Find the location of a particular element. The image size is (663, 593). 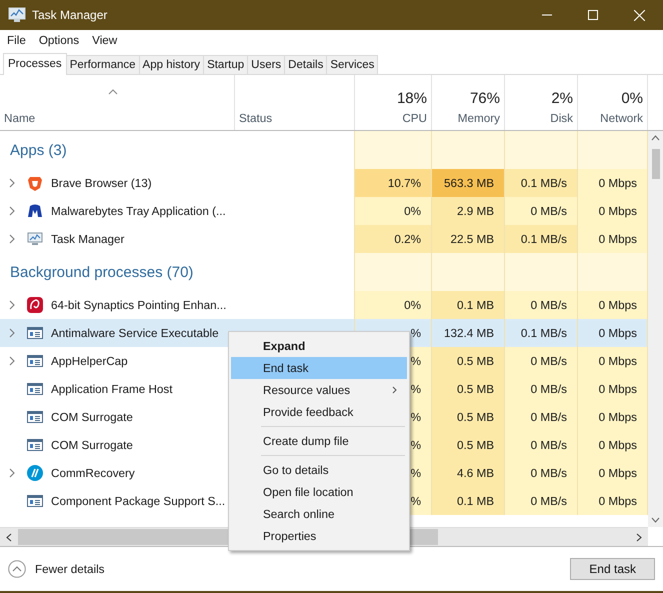

usage-cell: 0.2% is located at coordinates (393, 239).